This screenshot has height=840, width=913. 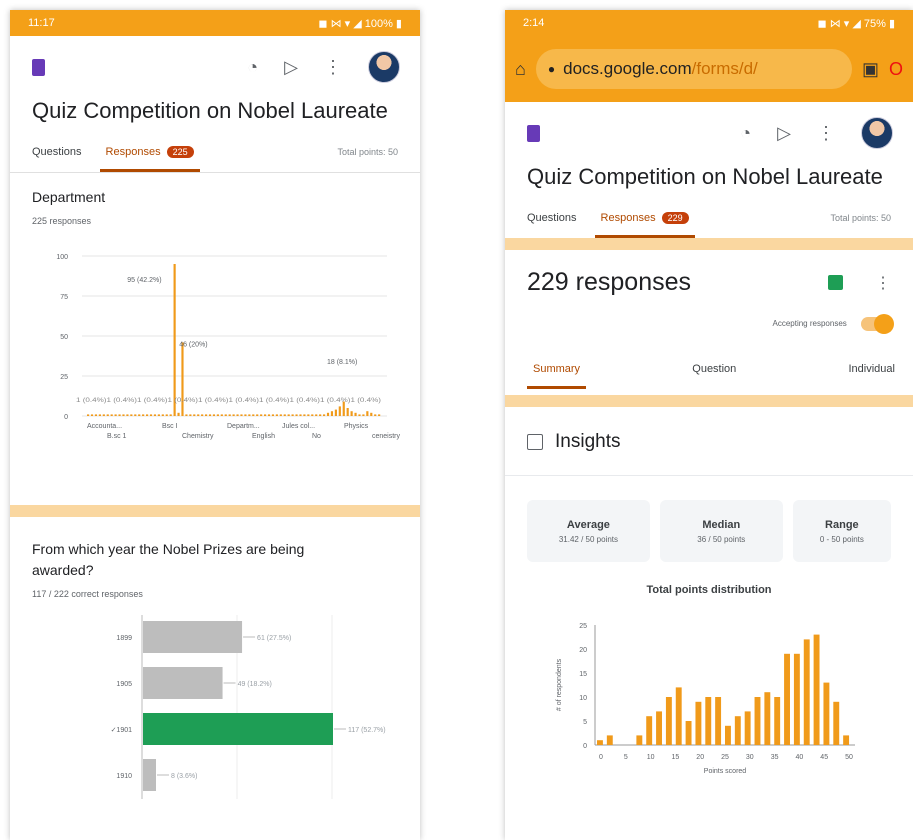 I want to click on sheets-icon, so click(x=835, y=282).